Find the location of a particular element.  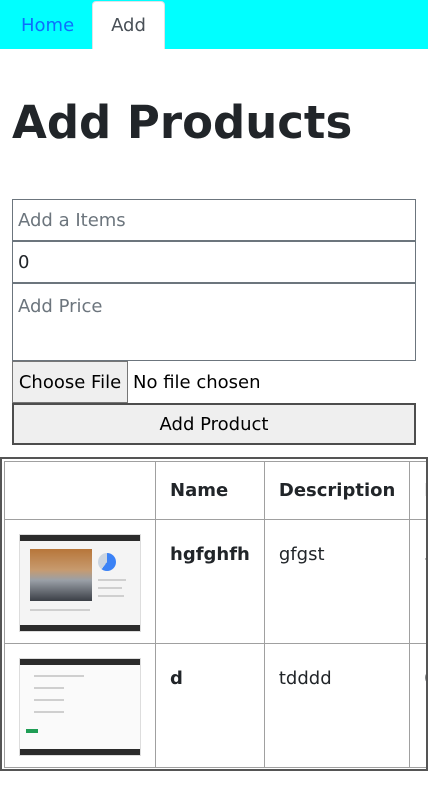

file-picker: Choose File No file chosen is located at coordinates (136, 382).